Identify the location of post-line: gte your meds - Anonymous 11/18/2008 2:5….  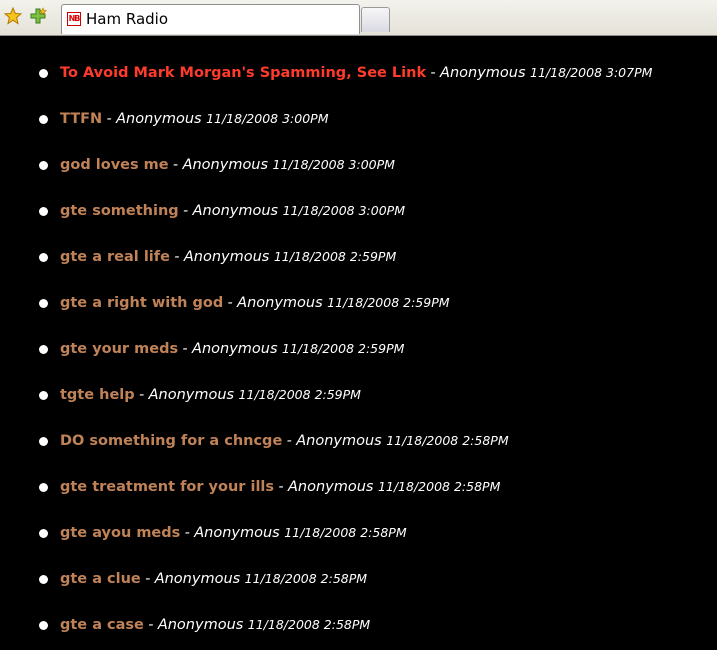
(232, 349).